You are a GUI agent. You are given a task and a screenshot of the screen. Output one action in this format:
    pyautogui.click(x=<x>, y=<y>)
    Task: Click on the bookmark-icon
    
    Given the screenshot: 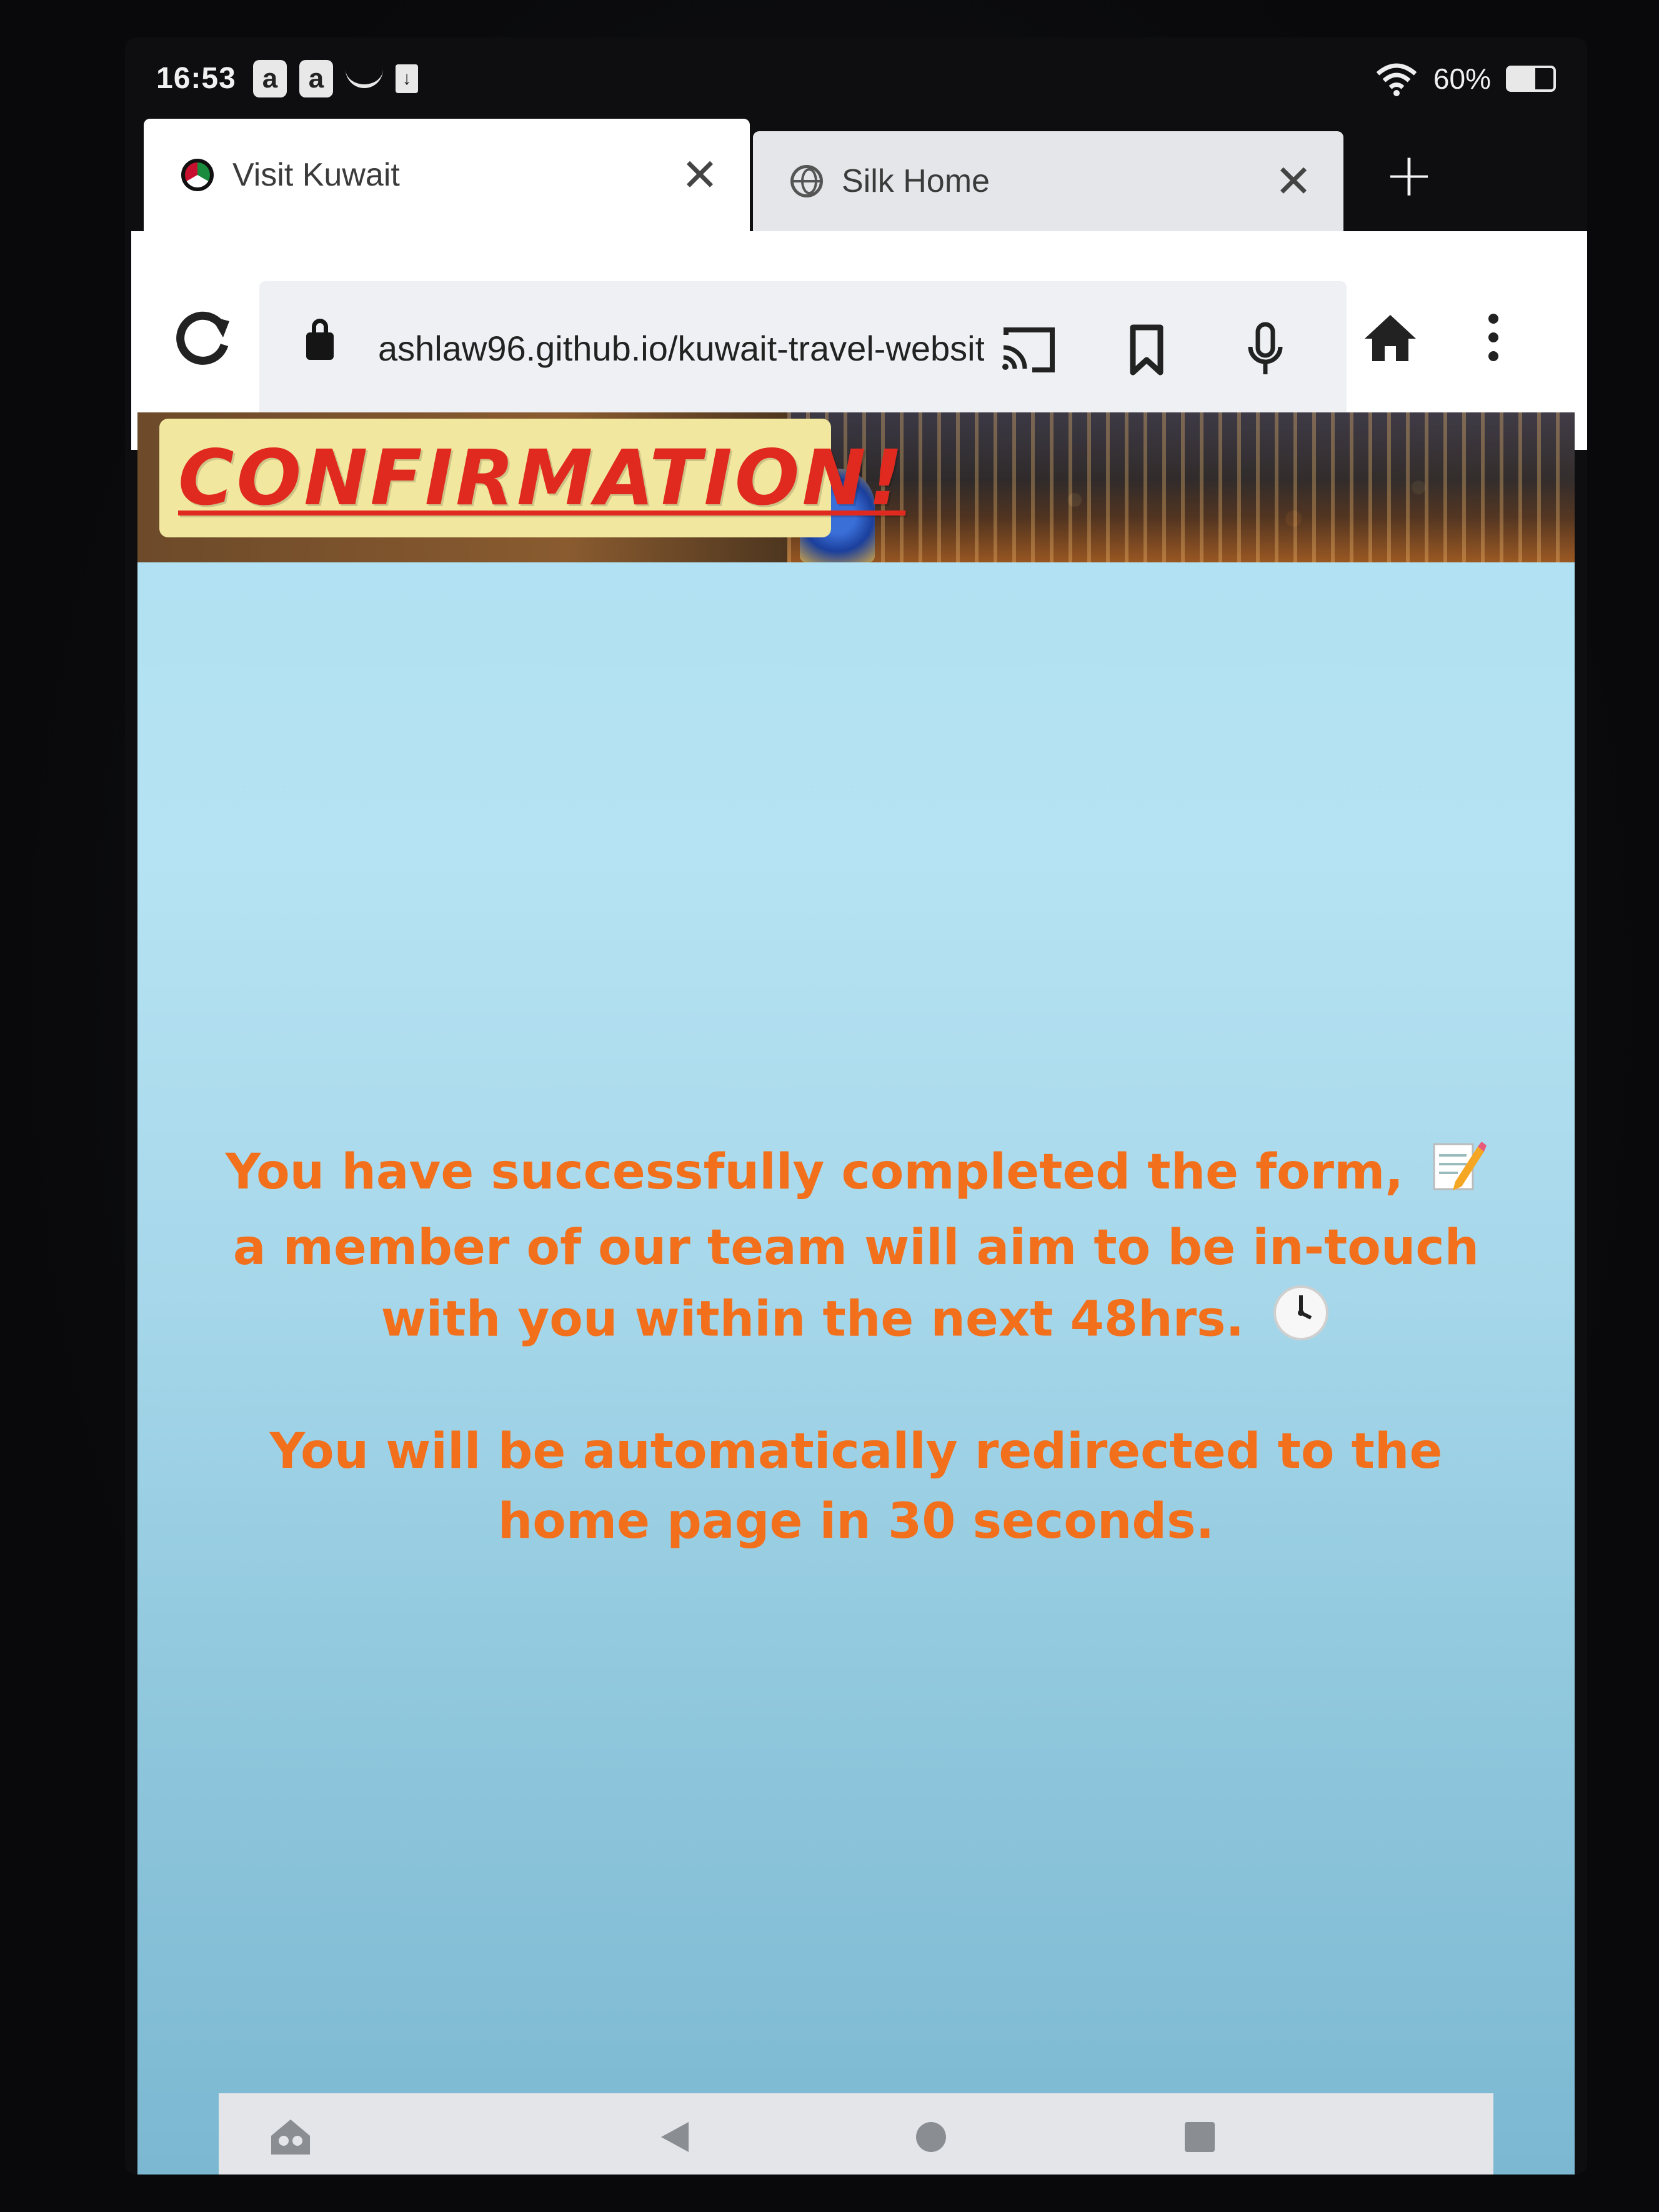 What is the action you would take?
    pyautogui.click(x=1146, y=350)
    